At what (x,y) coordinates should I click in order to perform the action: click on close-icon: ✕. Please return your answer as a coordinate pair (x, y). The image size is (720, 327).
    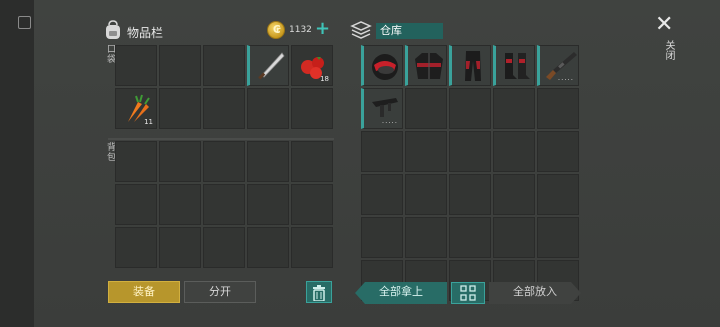
    Looking at the image, I should click on (664, 24).